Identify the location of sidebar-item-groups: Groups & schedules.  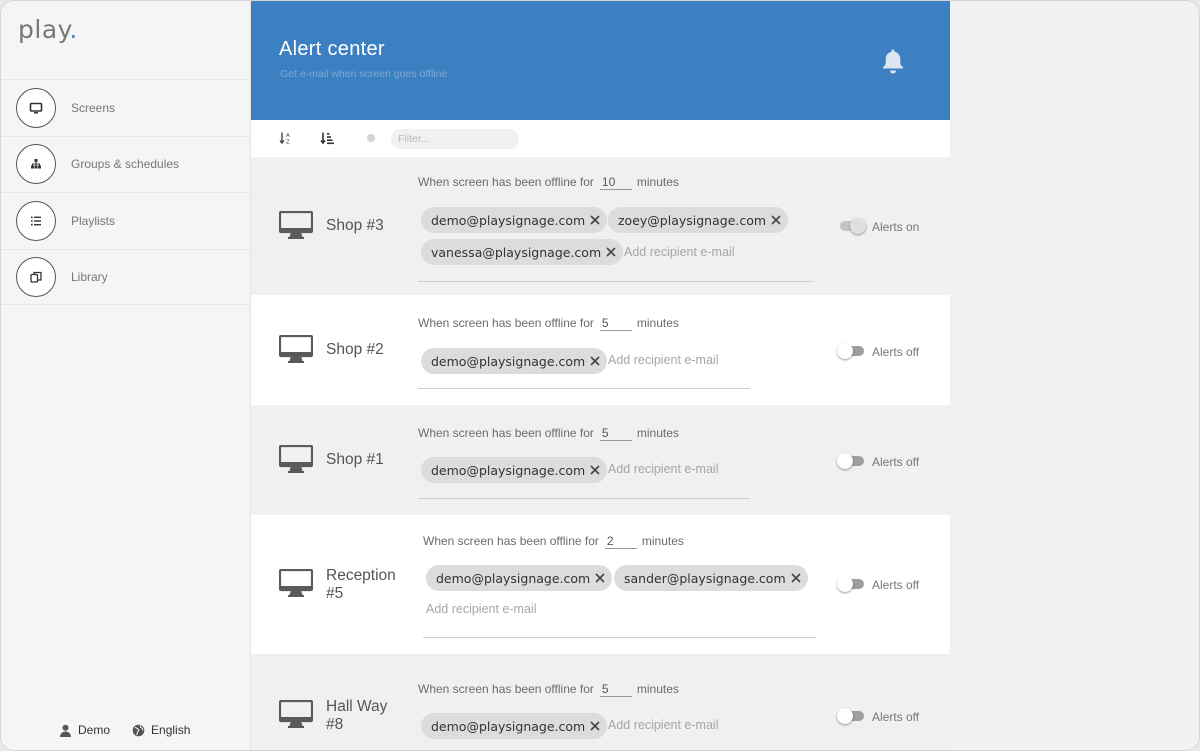
(125, 164).